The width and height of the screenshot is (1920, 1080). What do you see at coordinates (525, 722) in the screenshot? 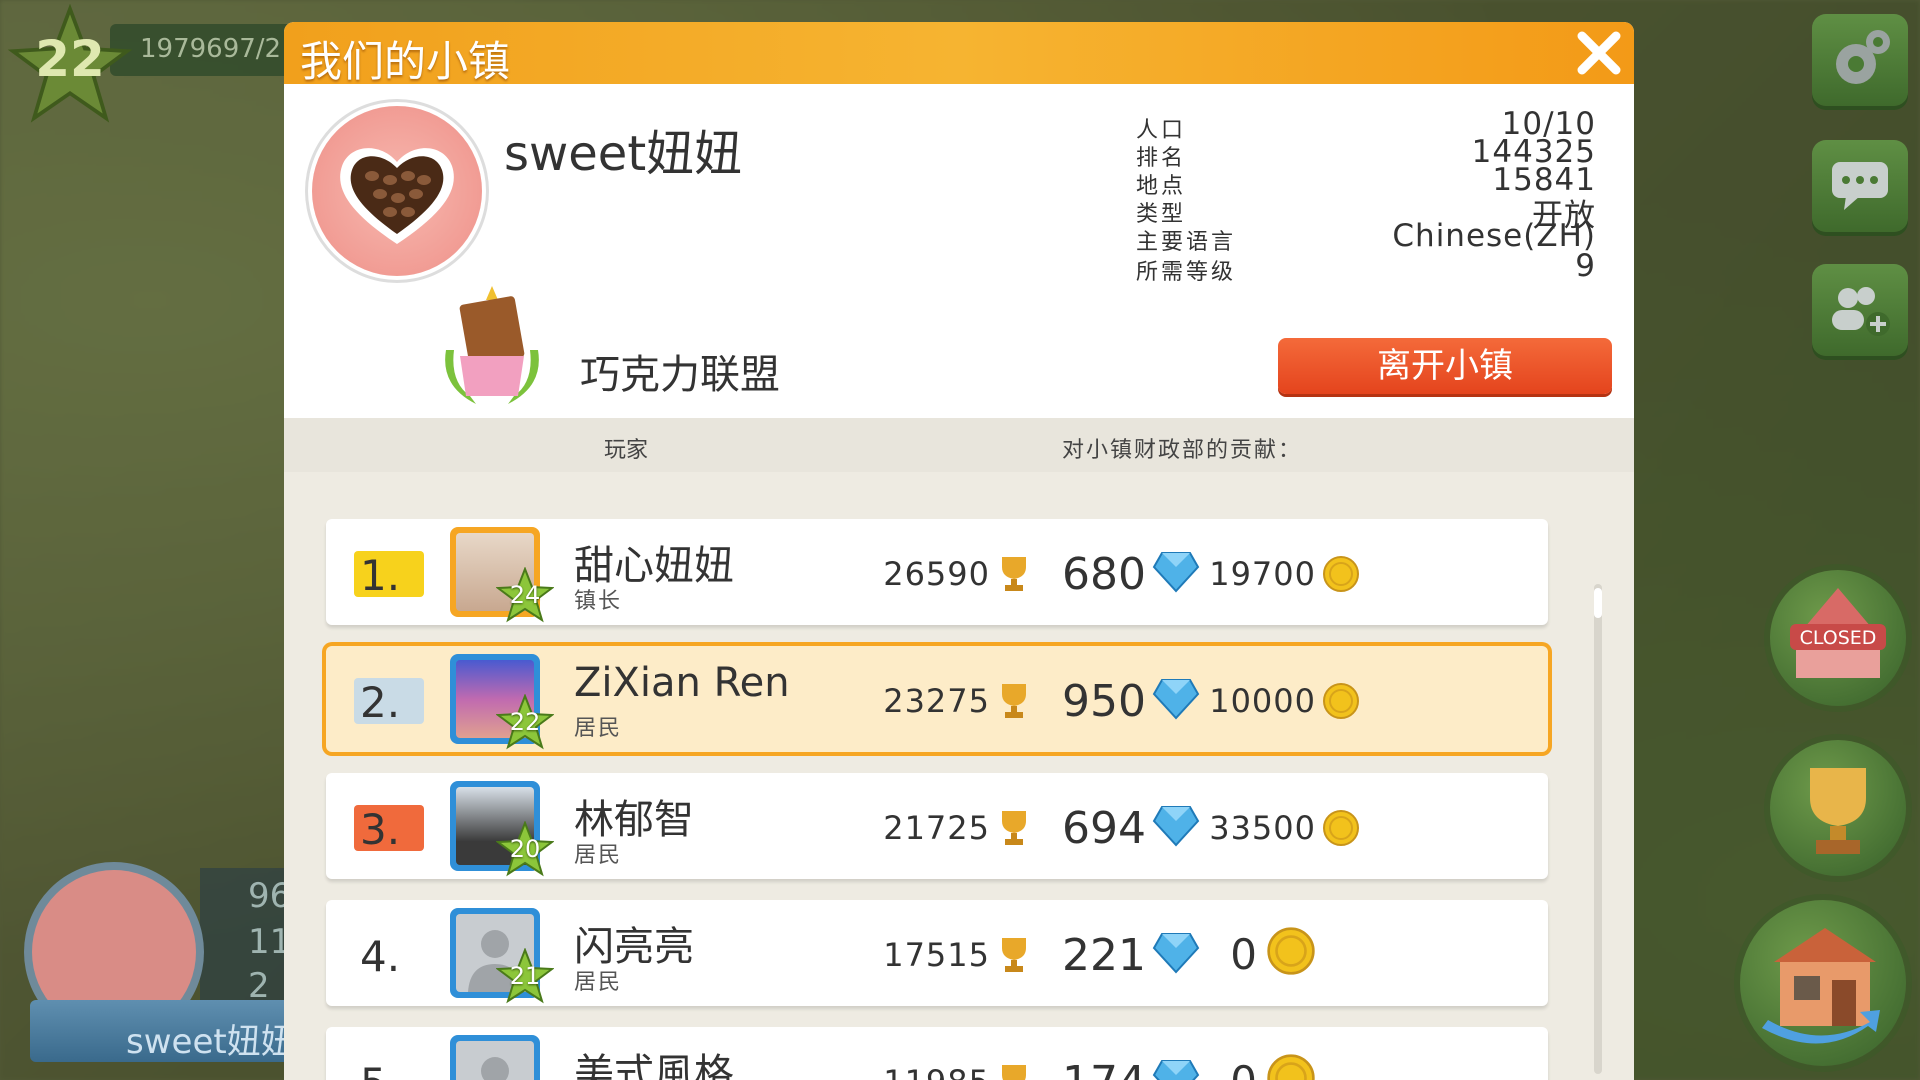
I see `member-level: 22` at bounding box center [525, 722].